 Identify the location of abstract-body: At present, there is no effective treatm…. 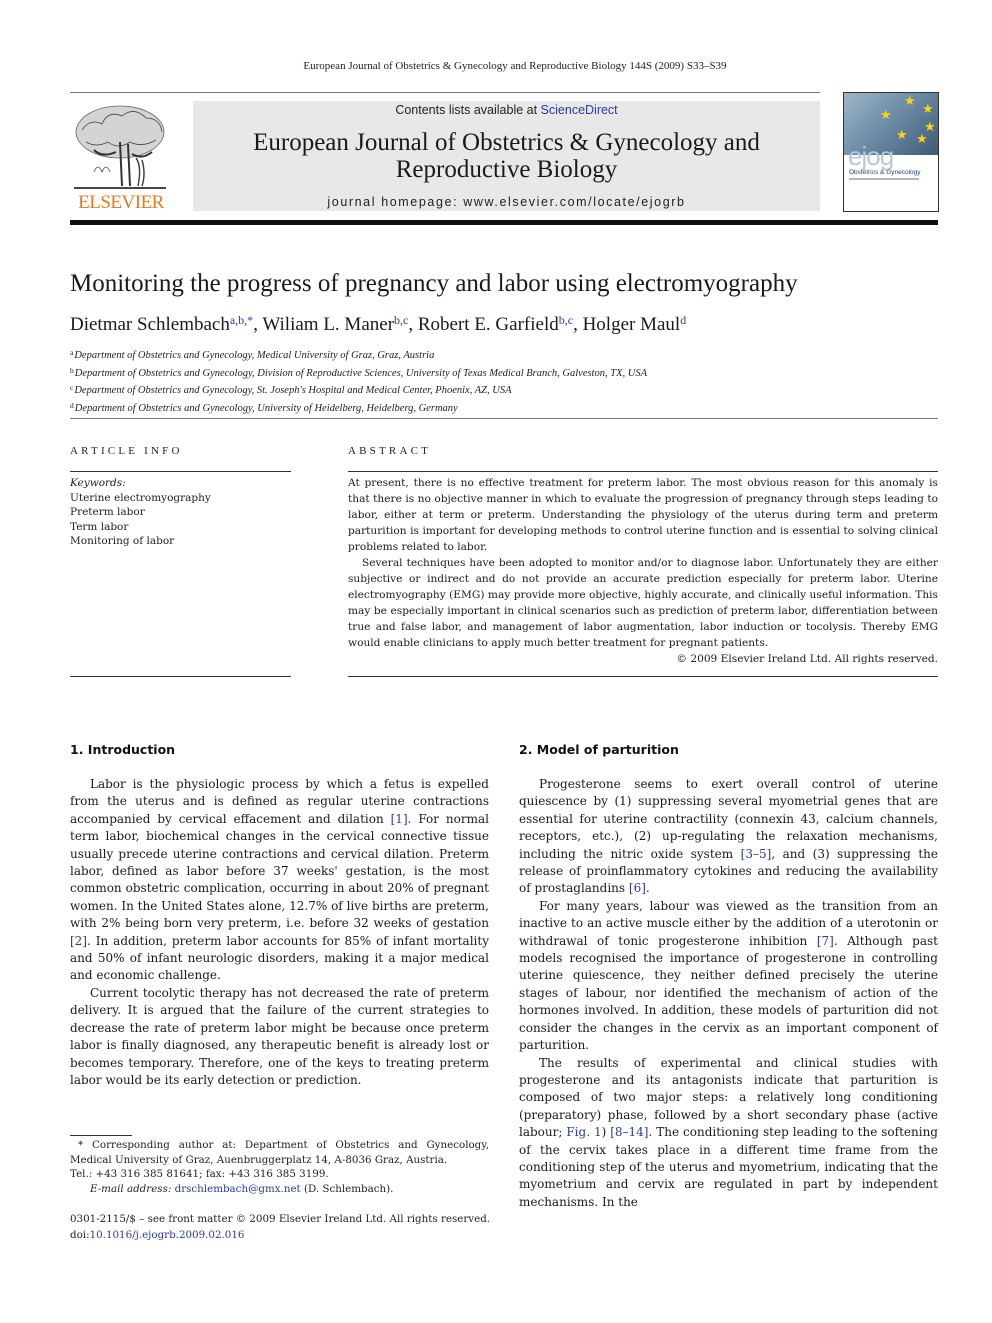
(643, 571).